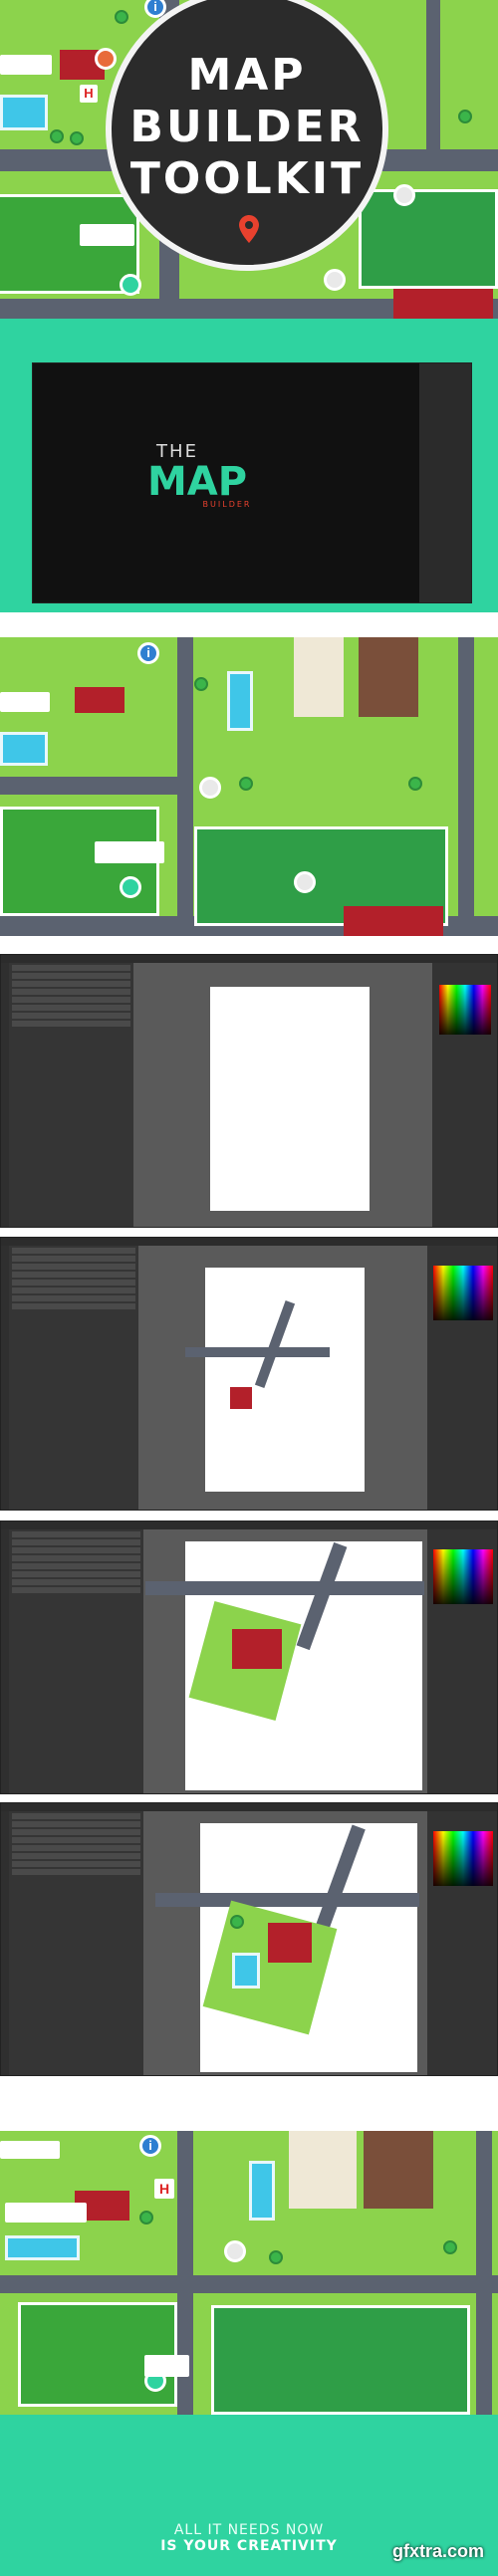  Describe the element at coordinates (247, 75) in the screenshot. I see `title-line-1: MAP` at that location.